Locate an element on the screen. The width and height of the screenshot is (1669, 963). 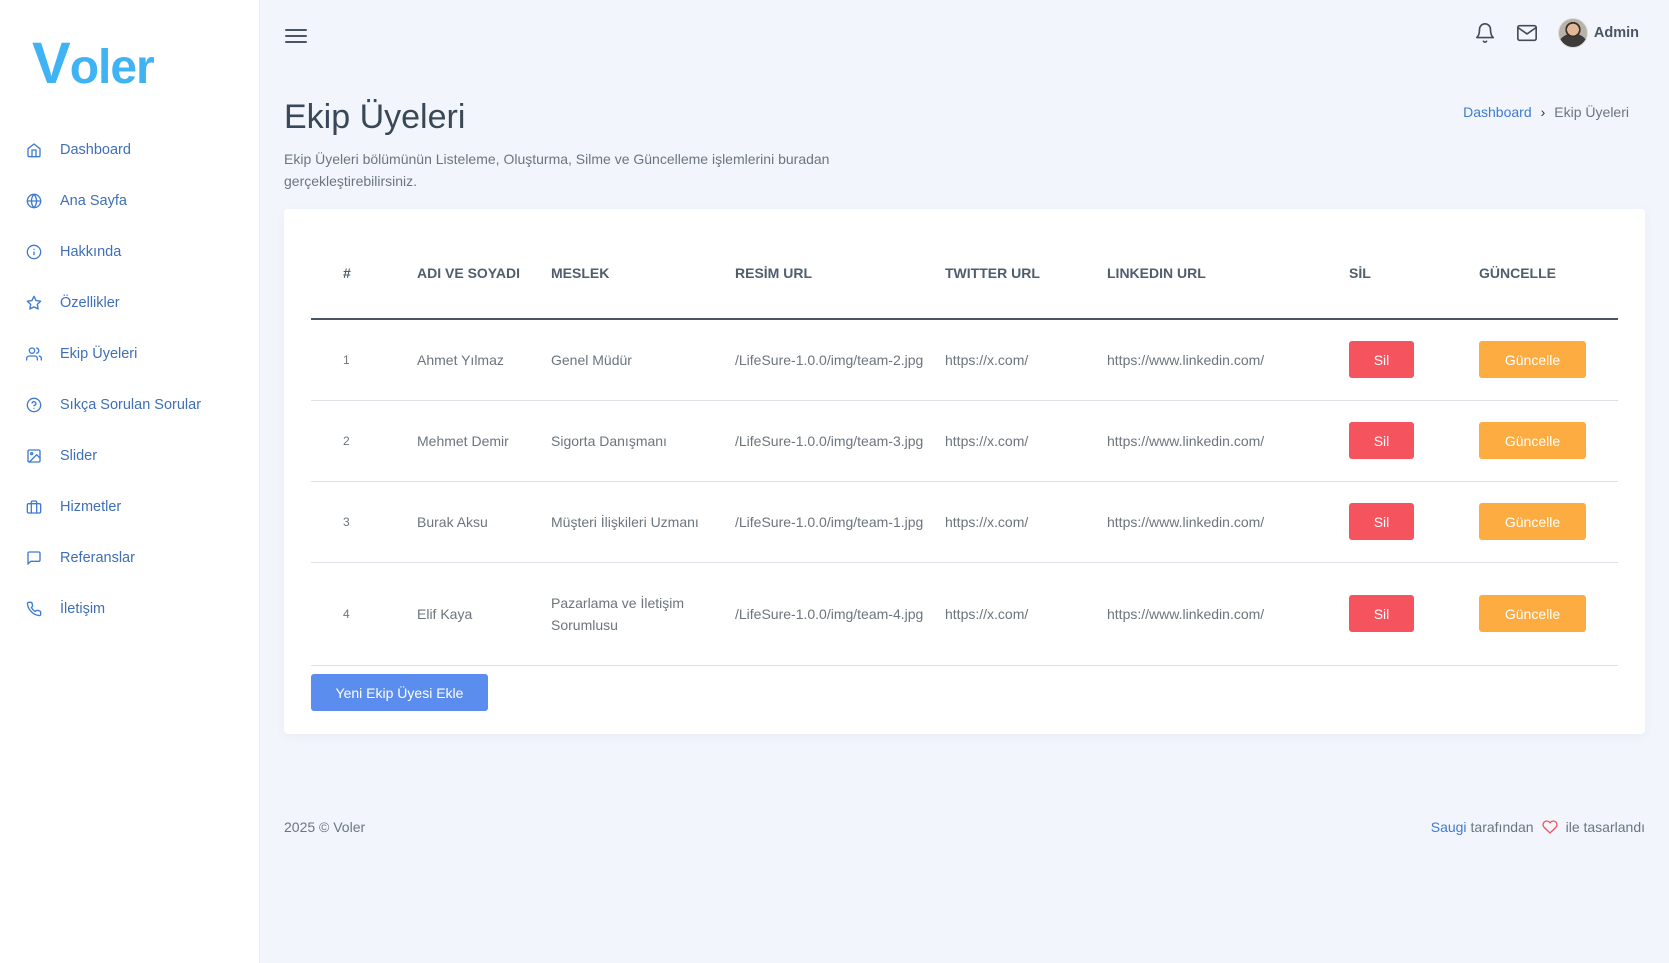
cell-image-url: /LifeSure-1.0.0/img/team-4.jpg is located at coordinates (840, 614).